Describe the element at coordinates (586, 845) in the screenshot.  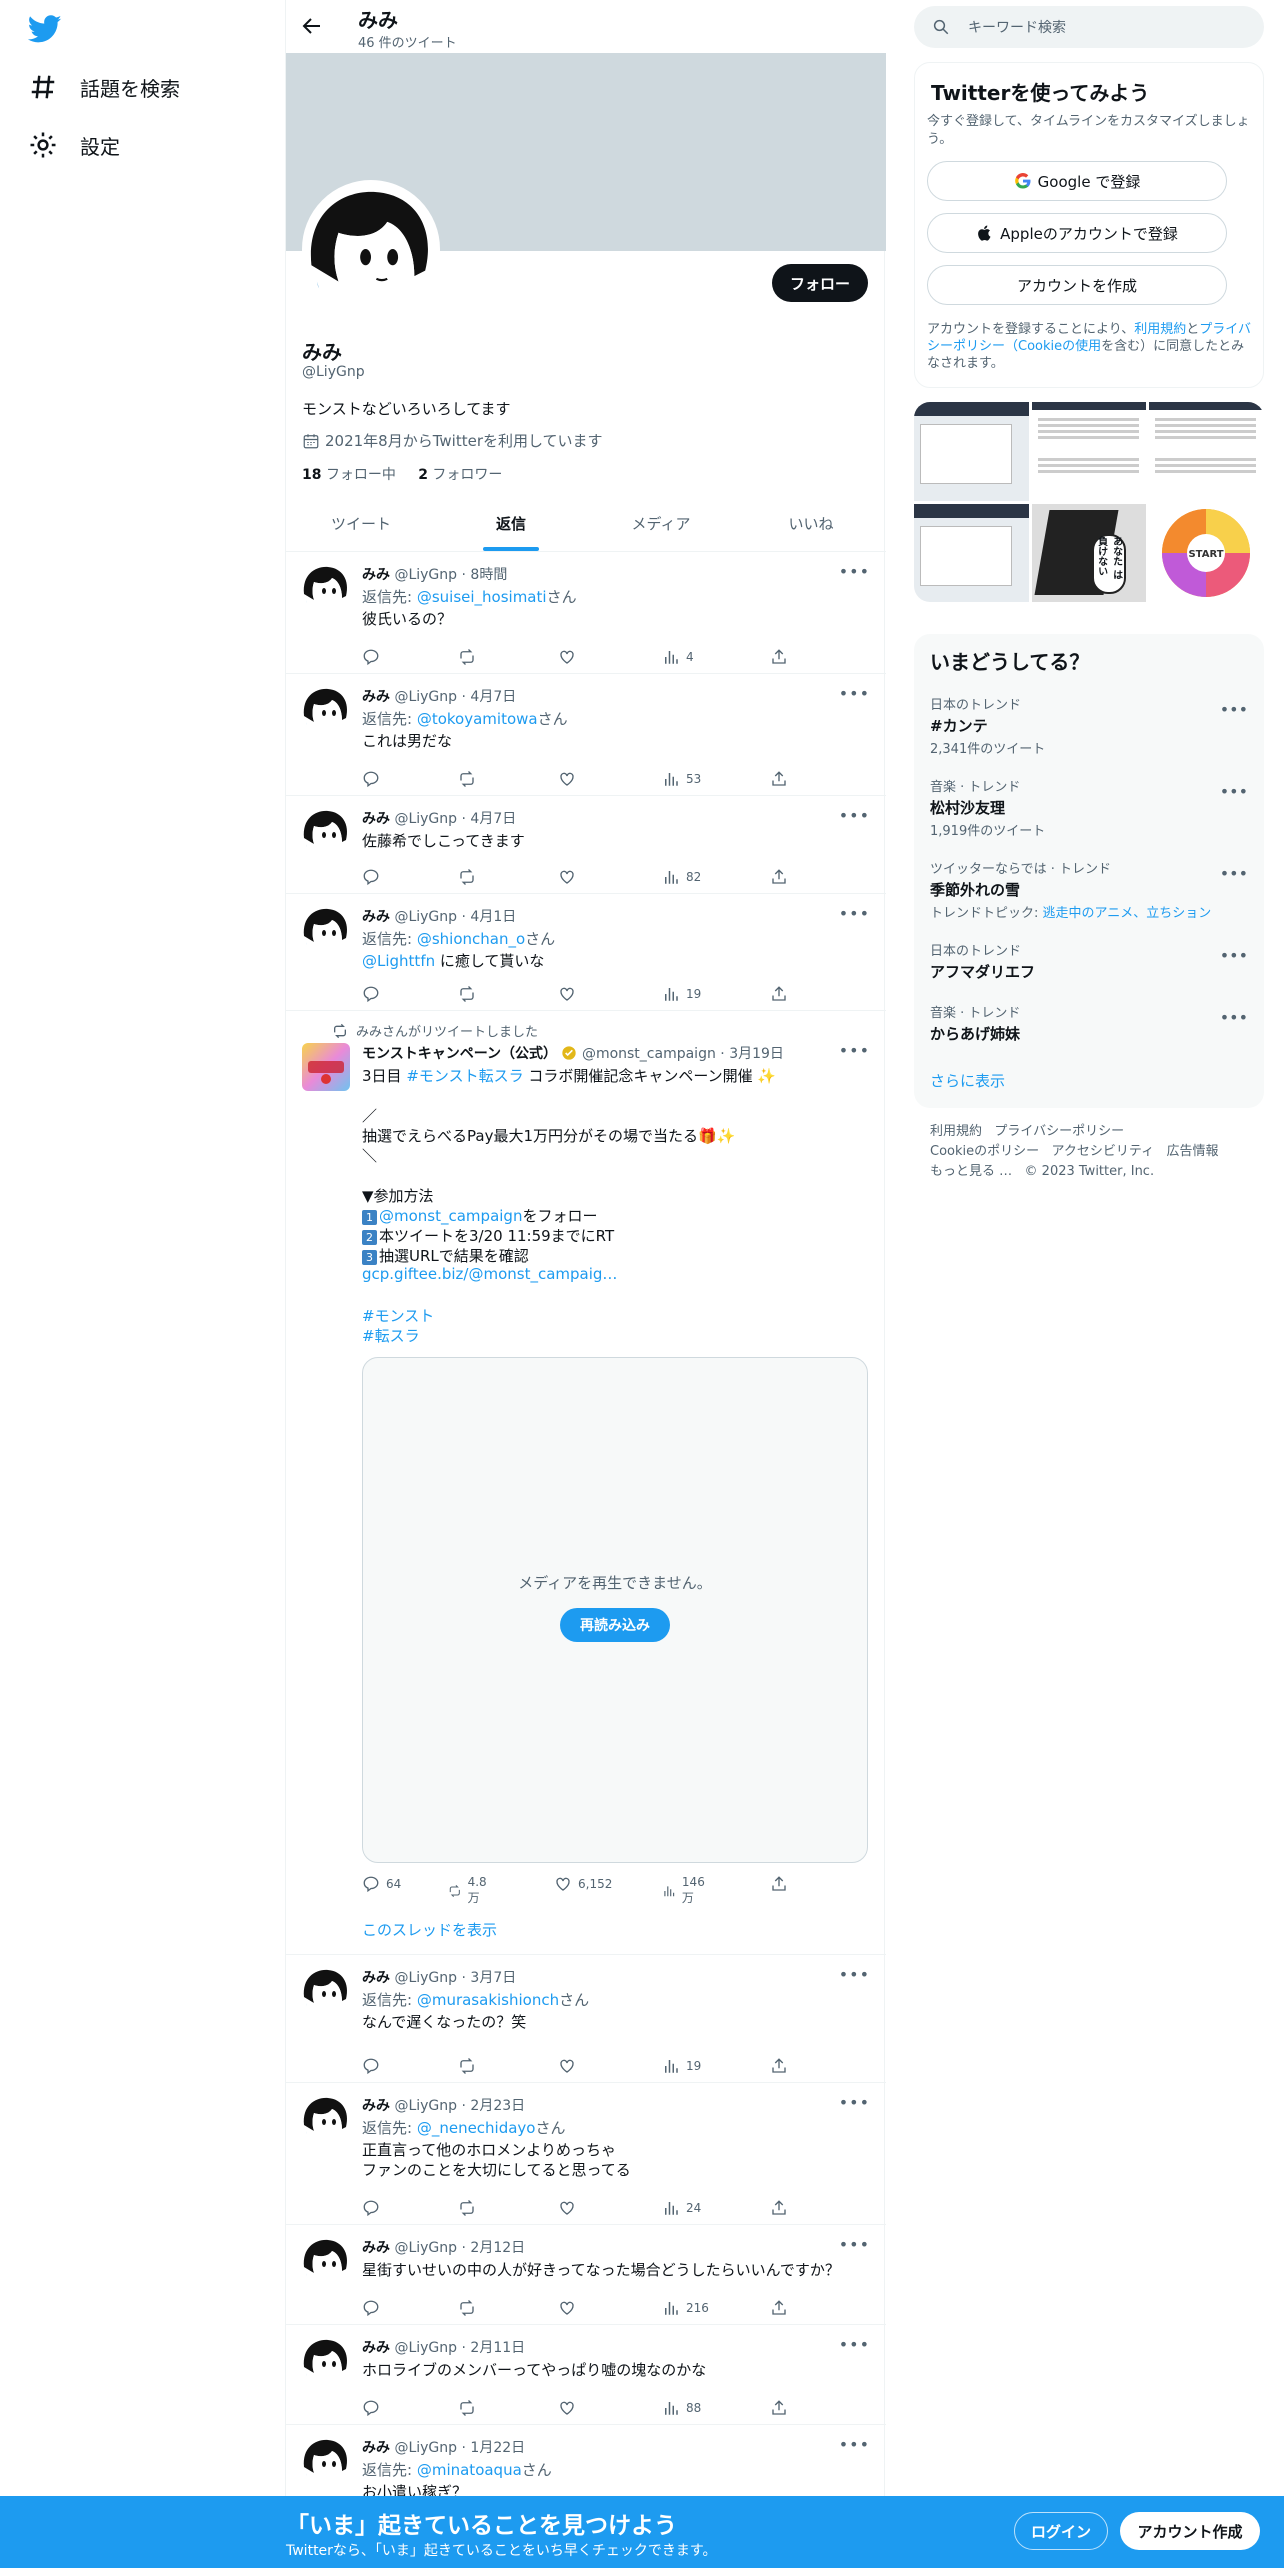
I see `tweet-item: みみ @LiyGnp · 4月7日 ••• 佐藤希でしこってきます 82` at that location.